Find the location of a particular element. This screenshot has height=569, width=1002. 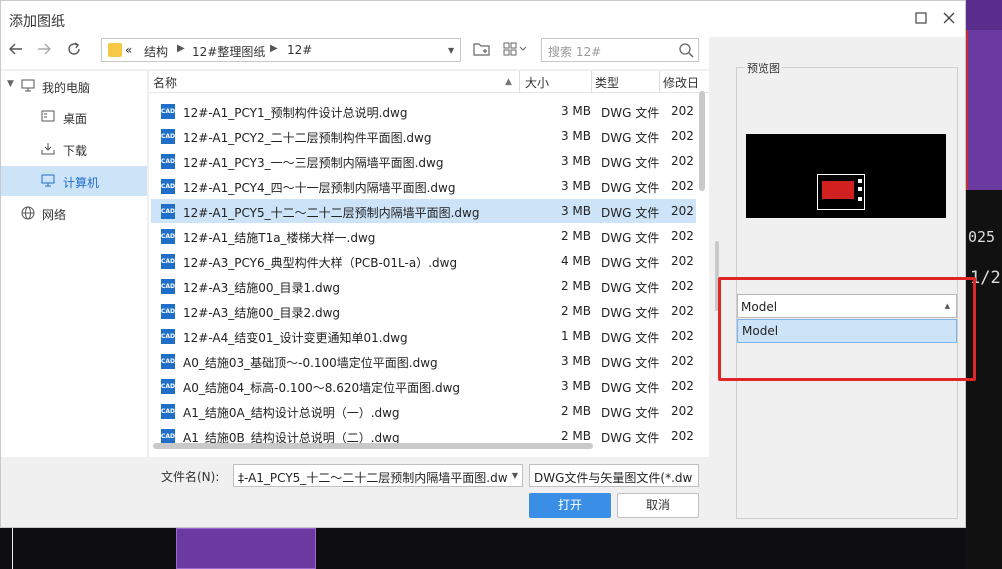

column-header-size: 大小 is located at coordinates (537, 82).